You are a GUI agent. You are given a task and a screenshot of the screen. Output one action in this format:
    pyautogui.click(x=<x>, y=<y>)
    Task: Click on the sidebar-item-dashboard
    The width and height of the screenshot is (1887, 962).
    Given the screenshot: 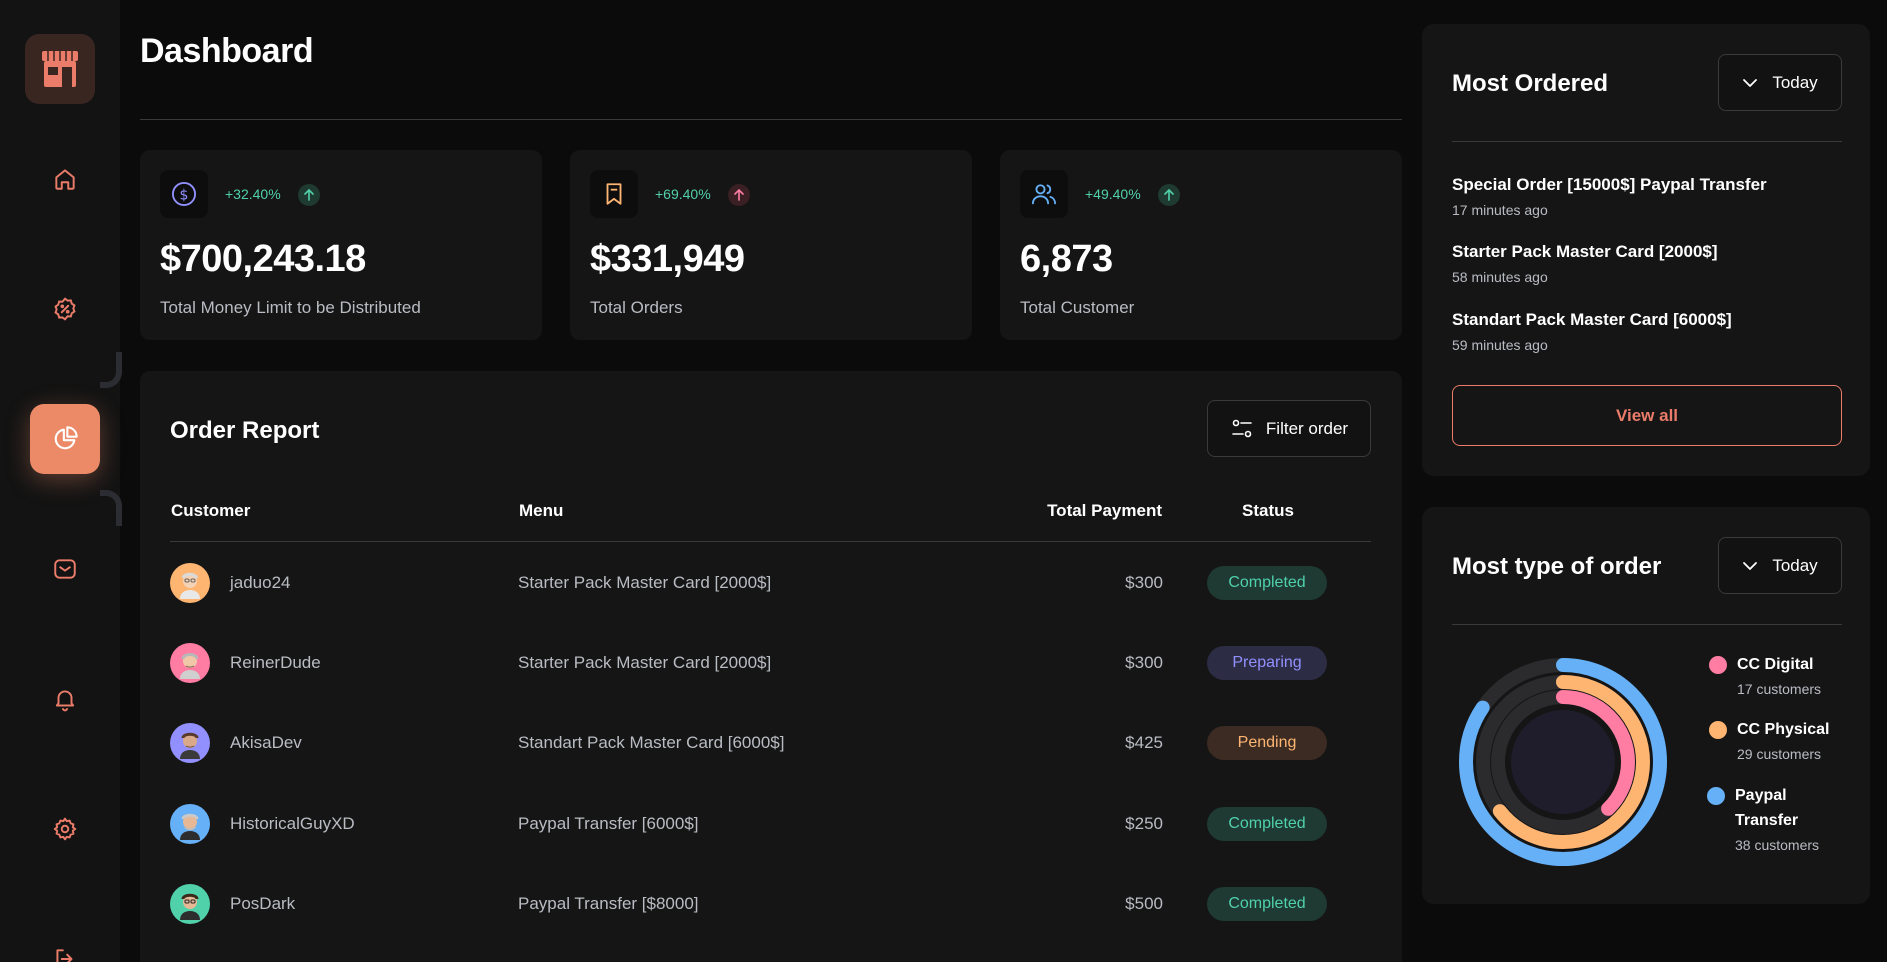 What is the action you would take?
    pyautogui.click(x=65, y=439)
    